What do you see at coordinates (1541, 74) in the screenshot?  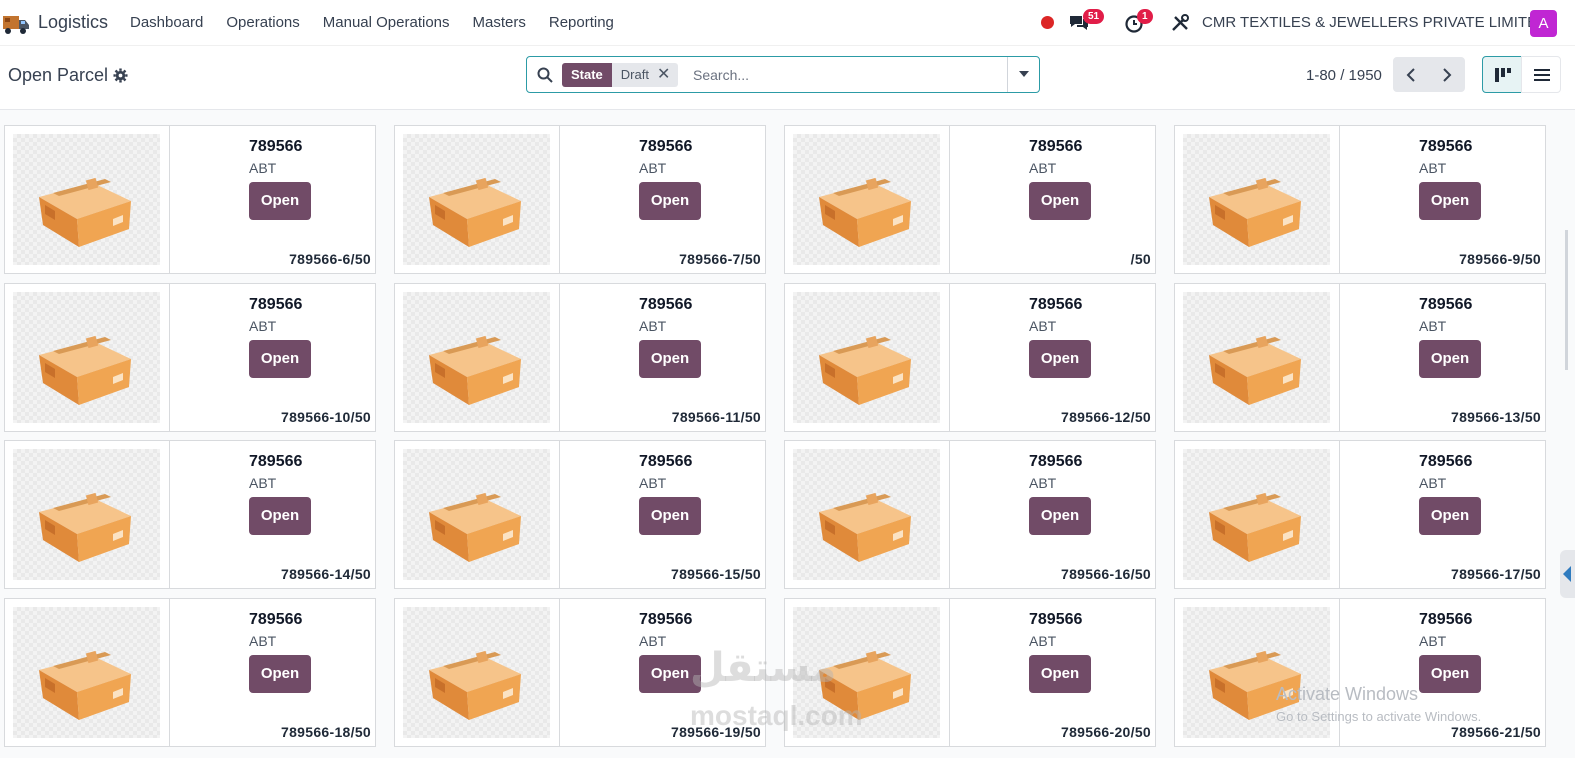 I see `list-view-button` at bounding box center [1541, 74].